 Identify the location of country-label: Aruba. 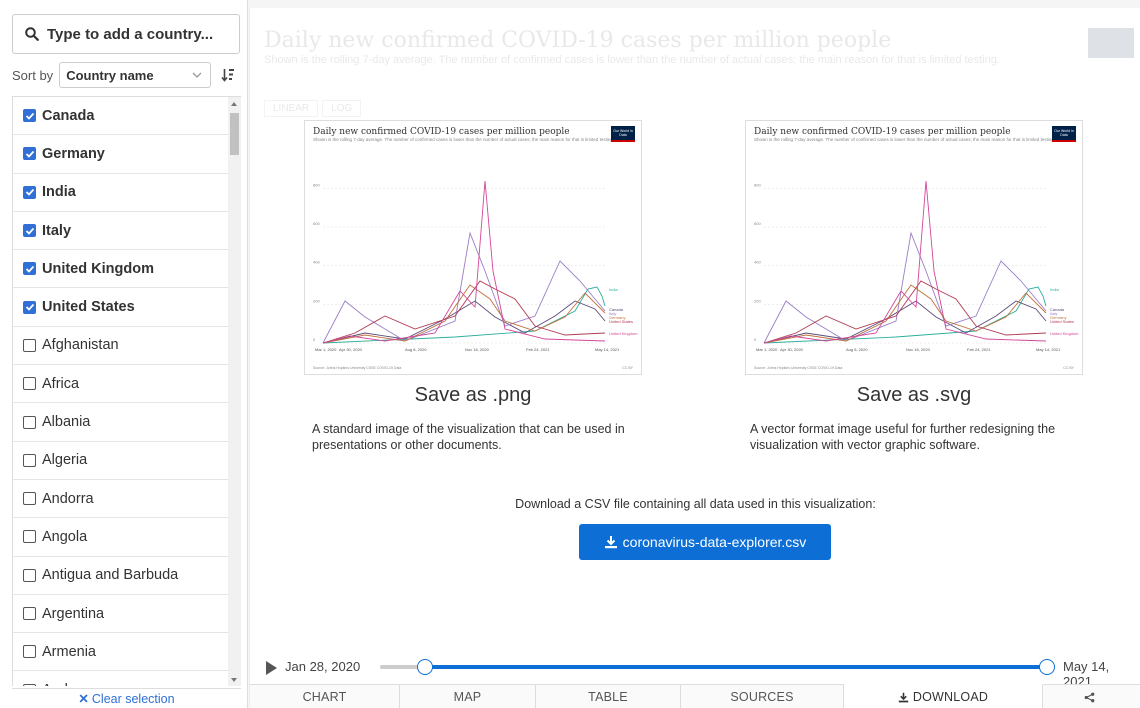
(61, 684).